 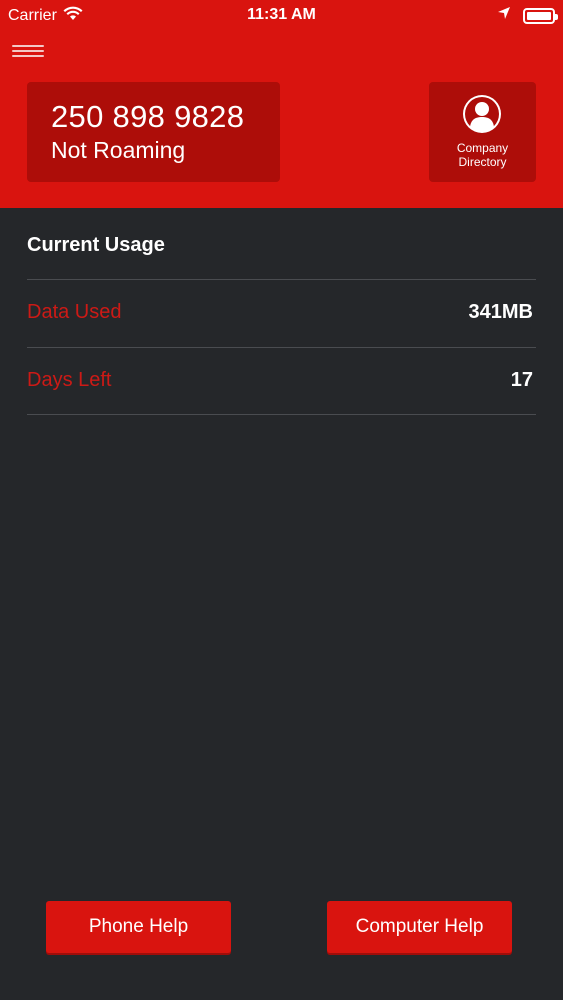 I want to click on battery-fill, so click(x=539, y=15).